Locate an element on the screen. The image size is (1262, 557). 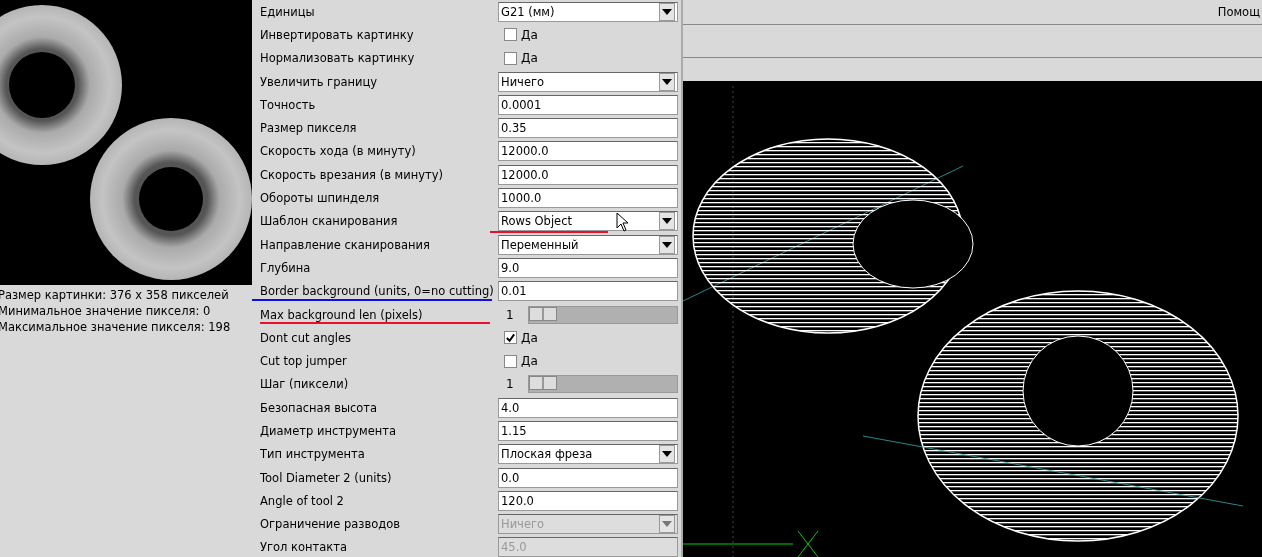
setting-label: Шаг (пиксели) is located at coordinates (305, 384).